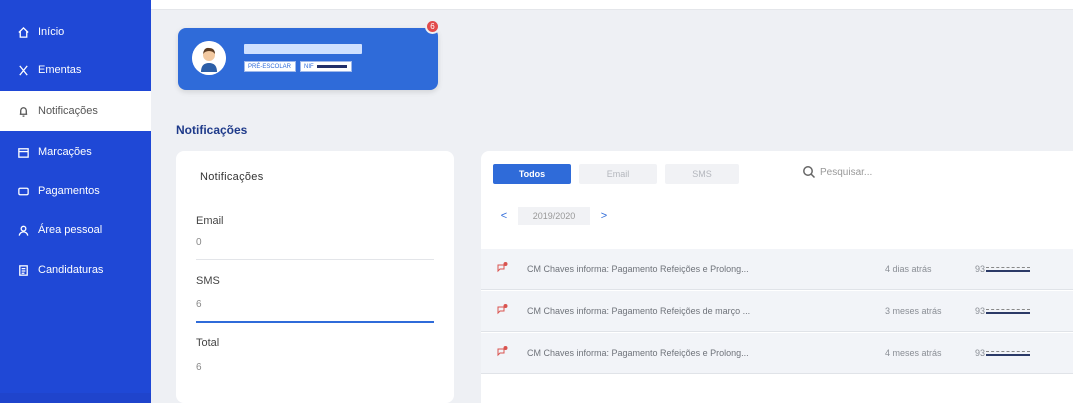  What do you see at coordinates (199, 367) in the screenshot?
I see `total-stat-value: 6` at bounding box center [199, 367].